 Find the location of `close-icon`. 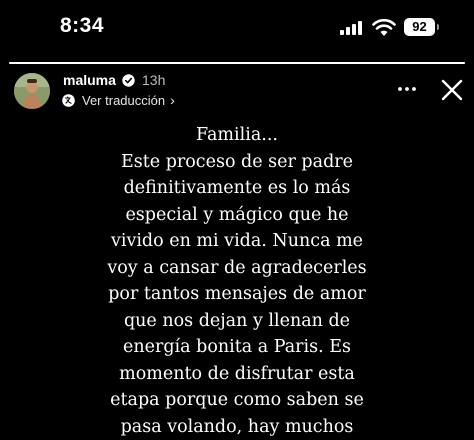

close-icon is located at coordinates (452, 90).